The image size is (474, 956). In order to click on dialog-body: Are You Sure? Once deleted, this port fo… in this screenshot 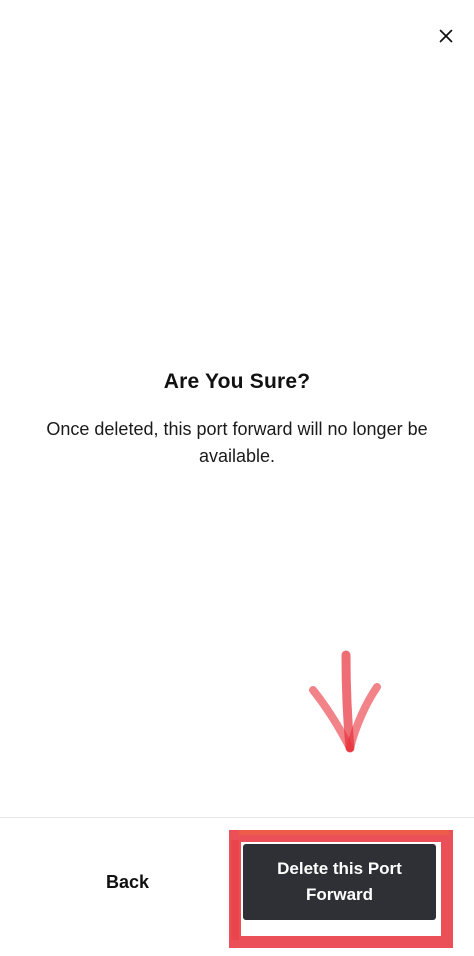, I will do `click(237, 420)`.